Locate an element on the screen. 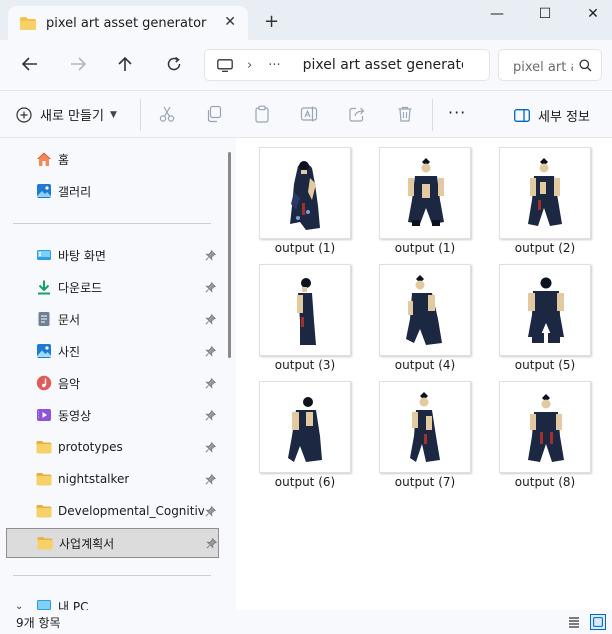 The height and width of the screenshot is (634, 612). tab-title: pixel art asset generator is located at coordinates (126, 23).